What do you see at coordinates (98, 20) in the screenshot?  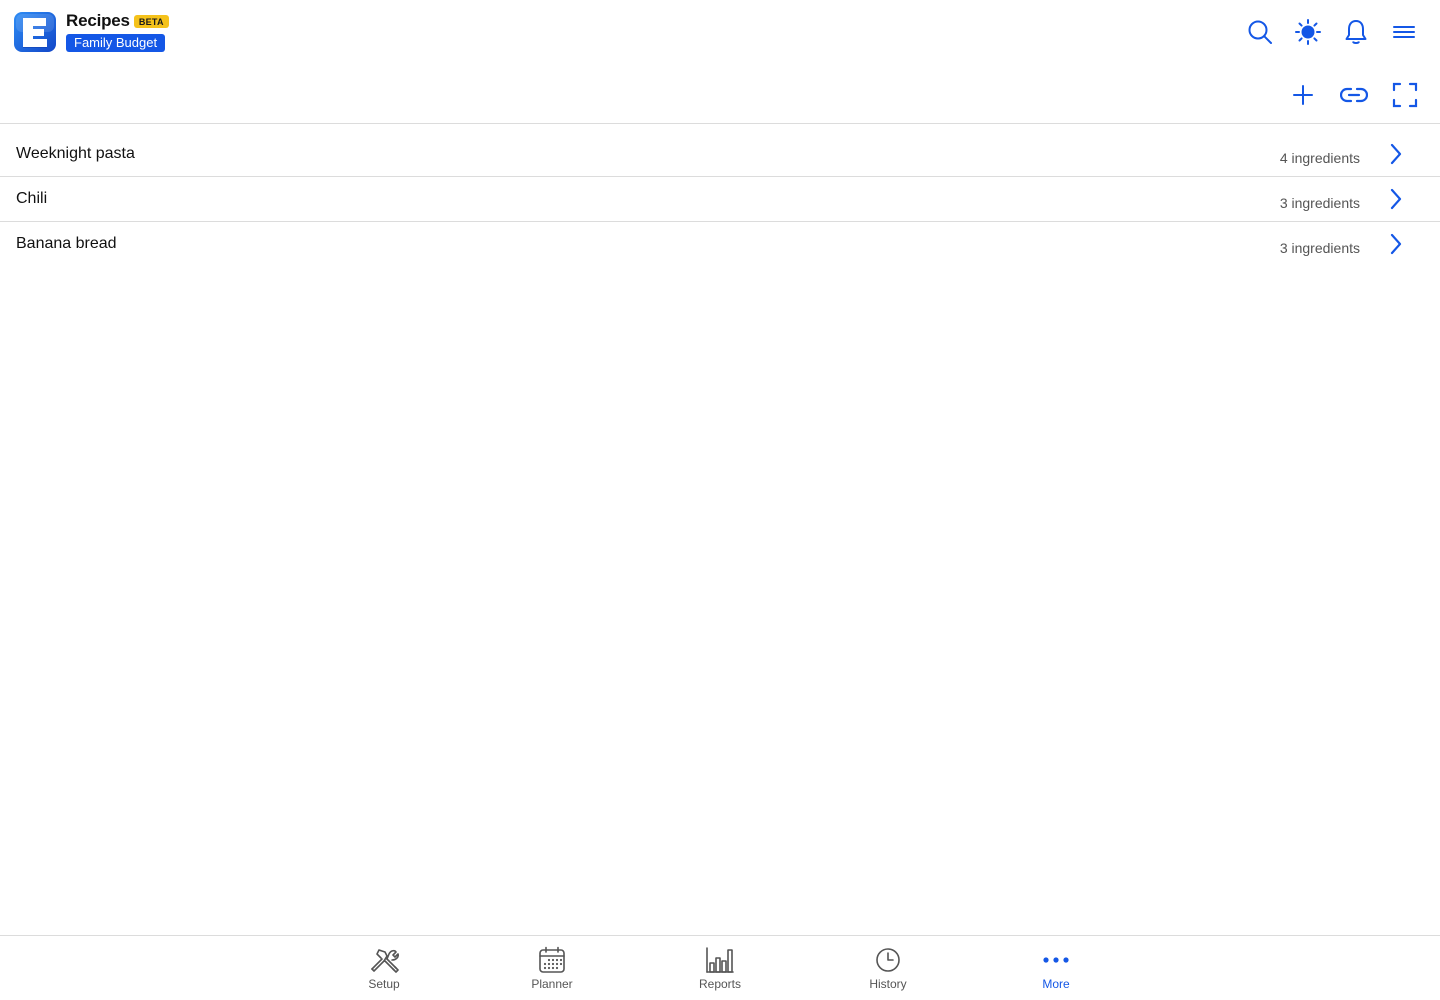 I see `page-title: Recipes` at bounding box center [98, 20].